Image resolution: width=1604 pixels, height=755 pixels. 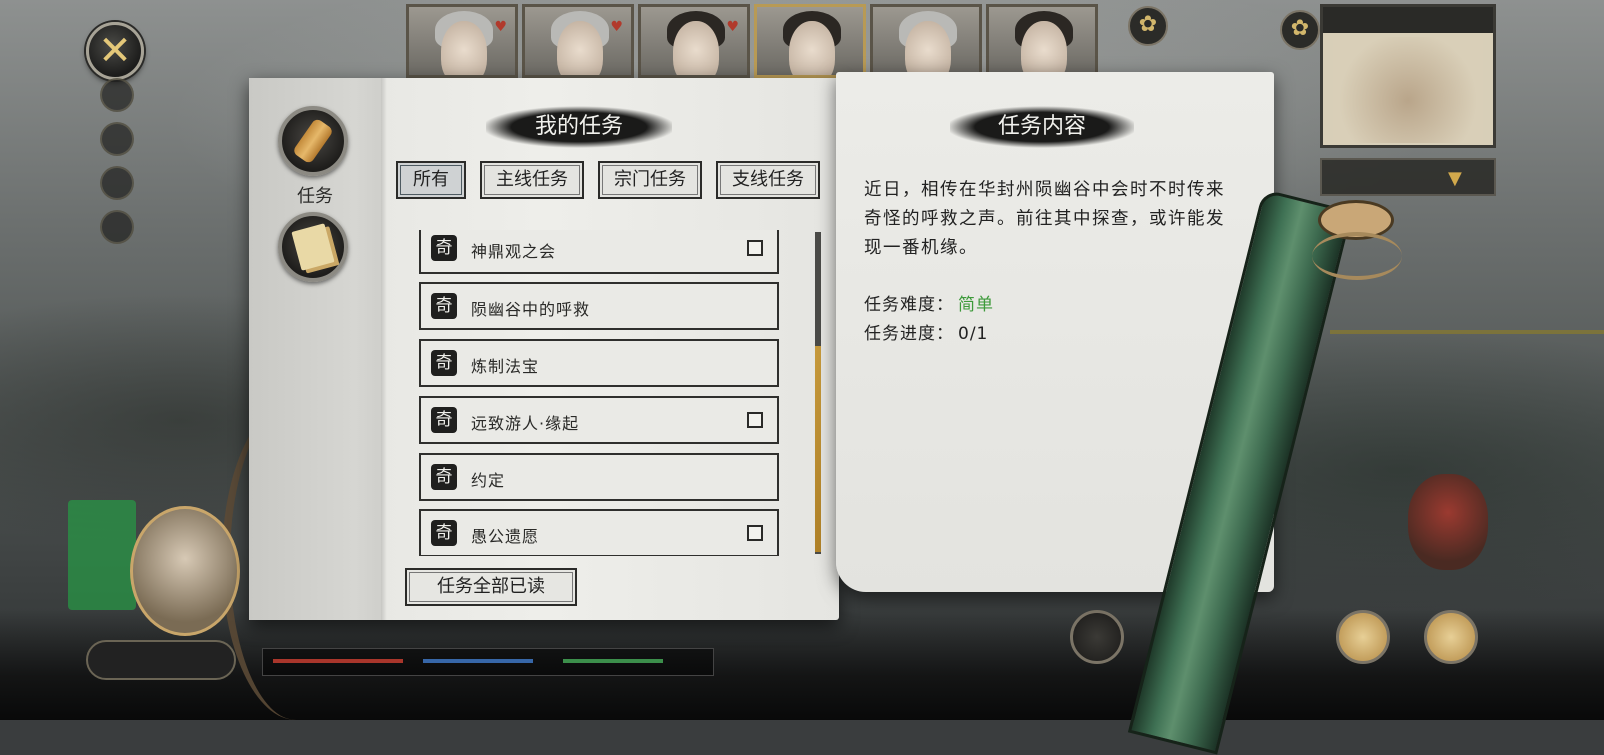 What do you see at coordinates (161, 660) in the screenshot?
I see `player-name-plate` at bounding box center [161, 660].